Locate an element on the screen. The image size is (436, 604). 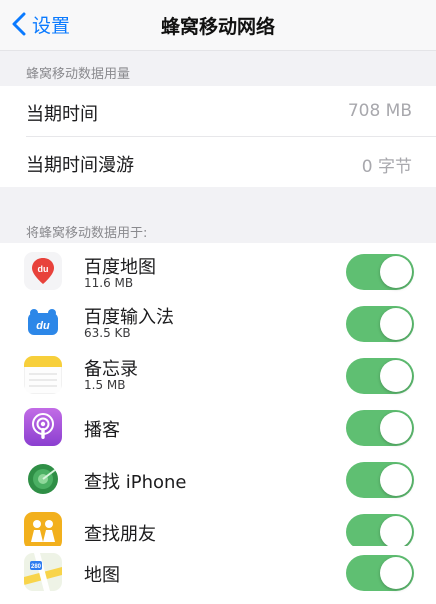
usage-row-current-period: 当期时间 708 MB is located at coordinates (218, 111).